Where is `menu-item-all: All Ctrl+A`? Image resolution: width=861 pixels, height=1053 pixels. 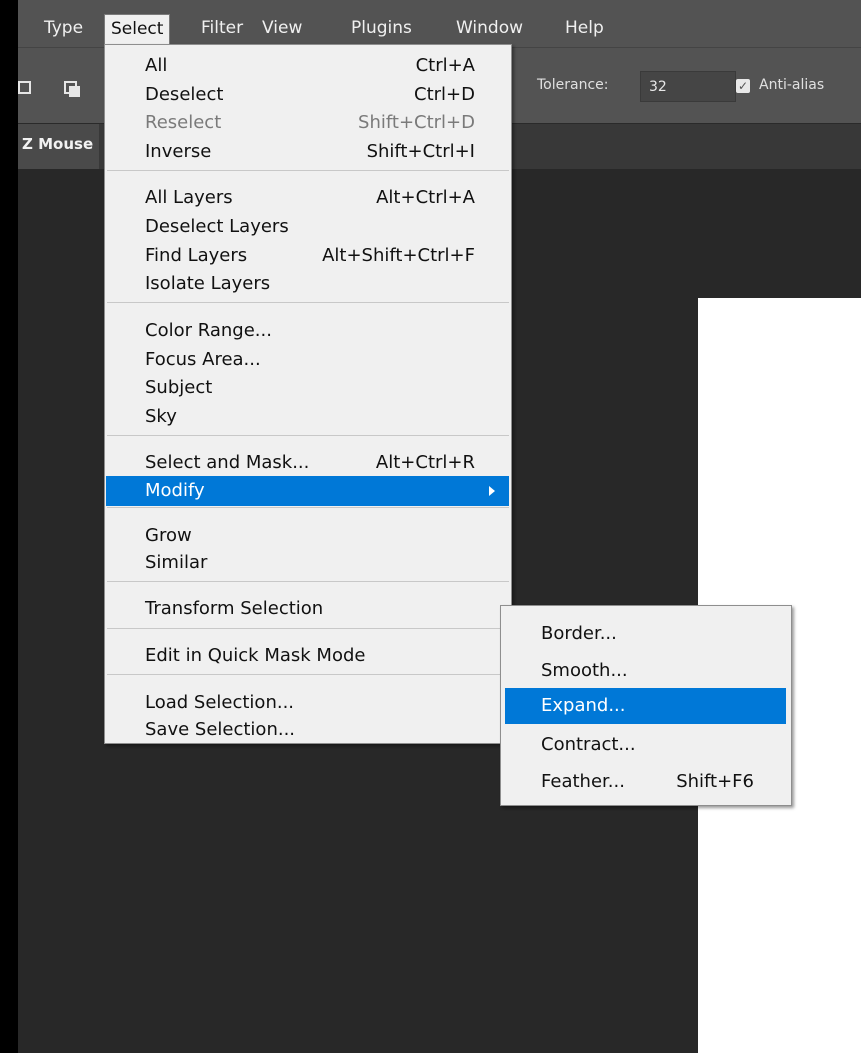
menu-item-all: All Ctrl+A is located at coordinates (308, 66).